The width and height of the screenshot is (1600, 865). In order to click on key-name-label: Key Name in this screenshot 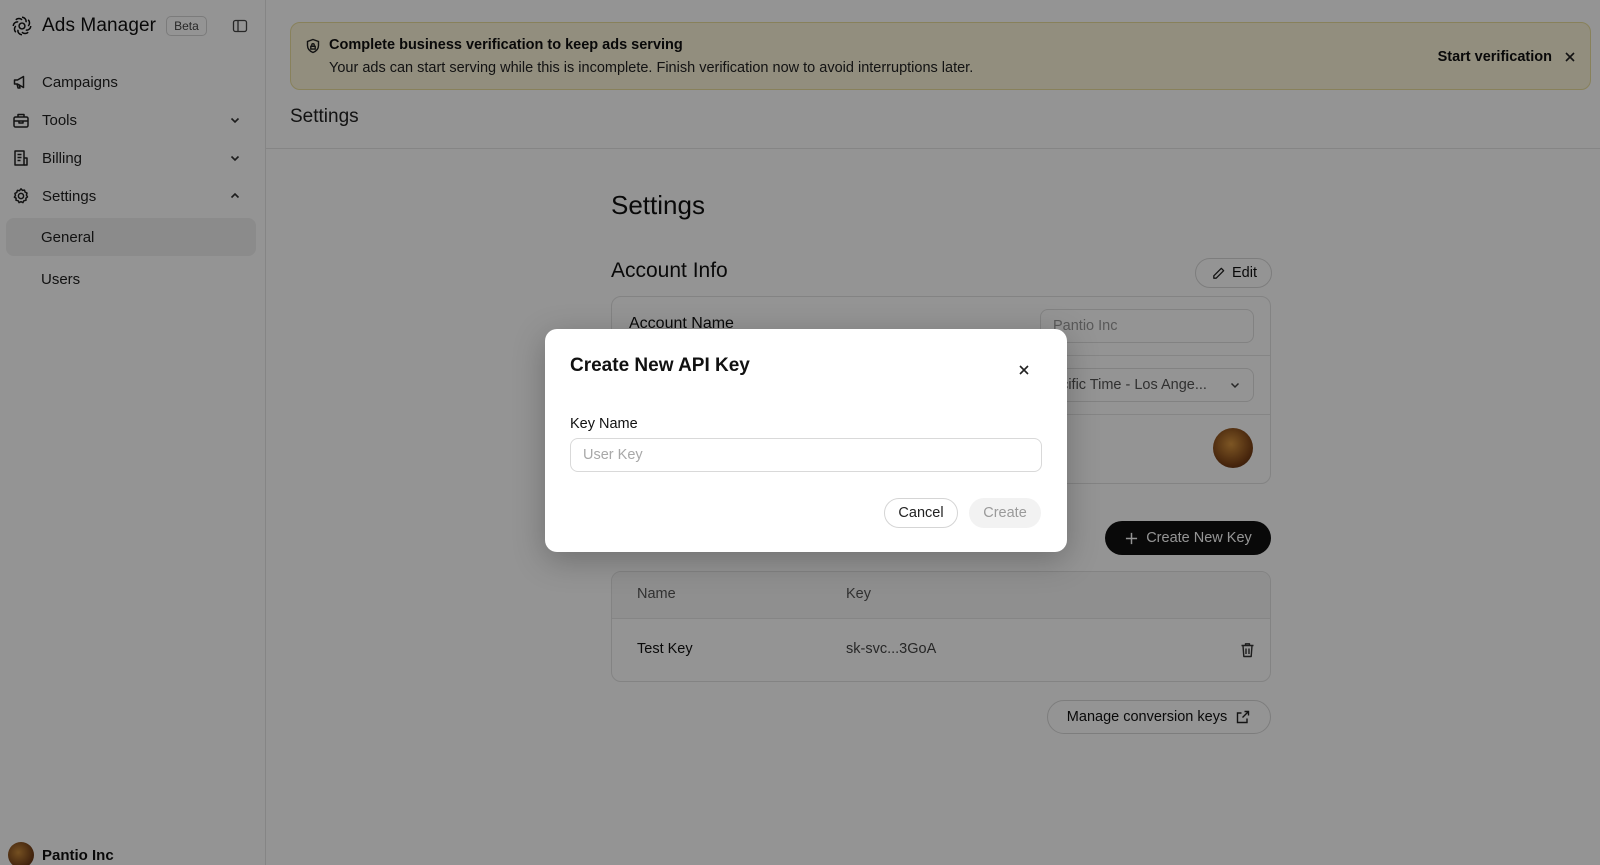, I will do `click(604, 424)`.